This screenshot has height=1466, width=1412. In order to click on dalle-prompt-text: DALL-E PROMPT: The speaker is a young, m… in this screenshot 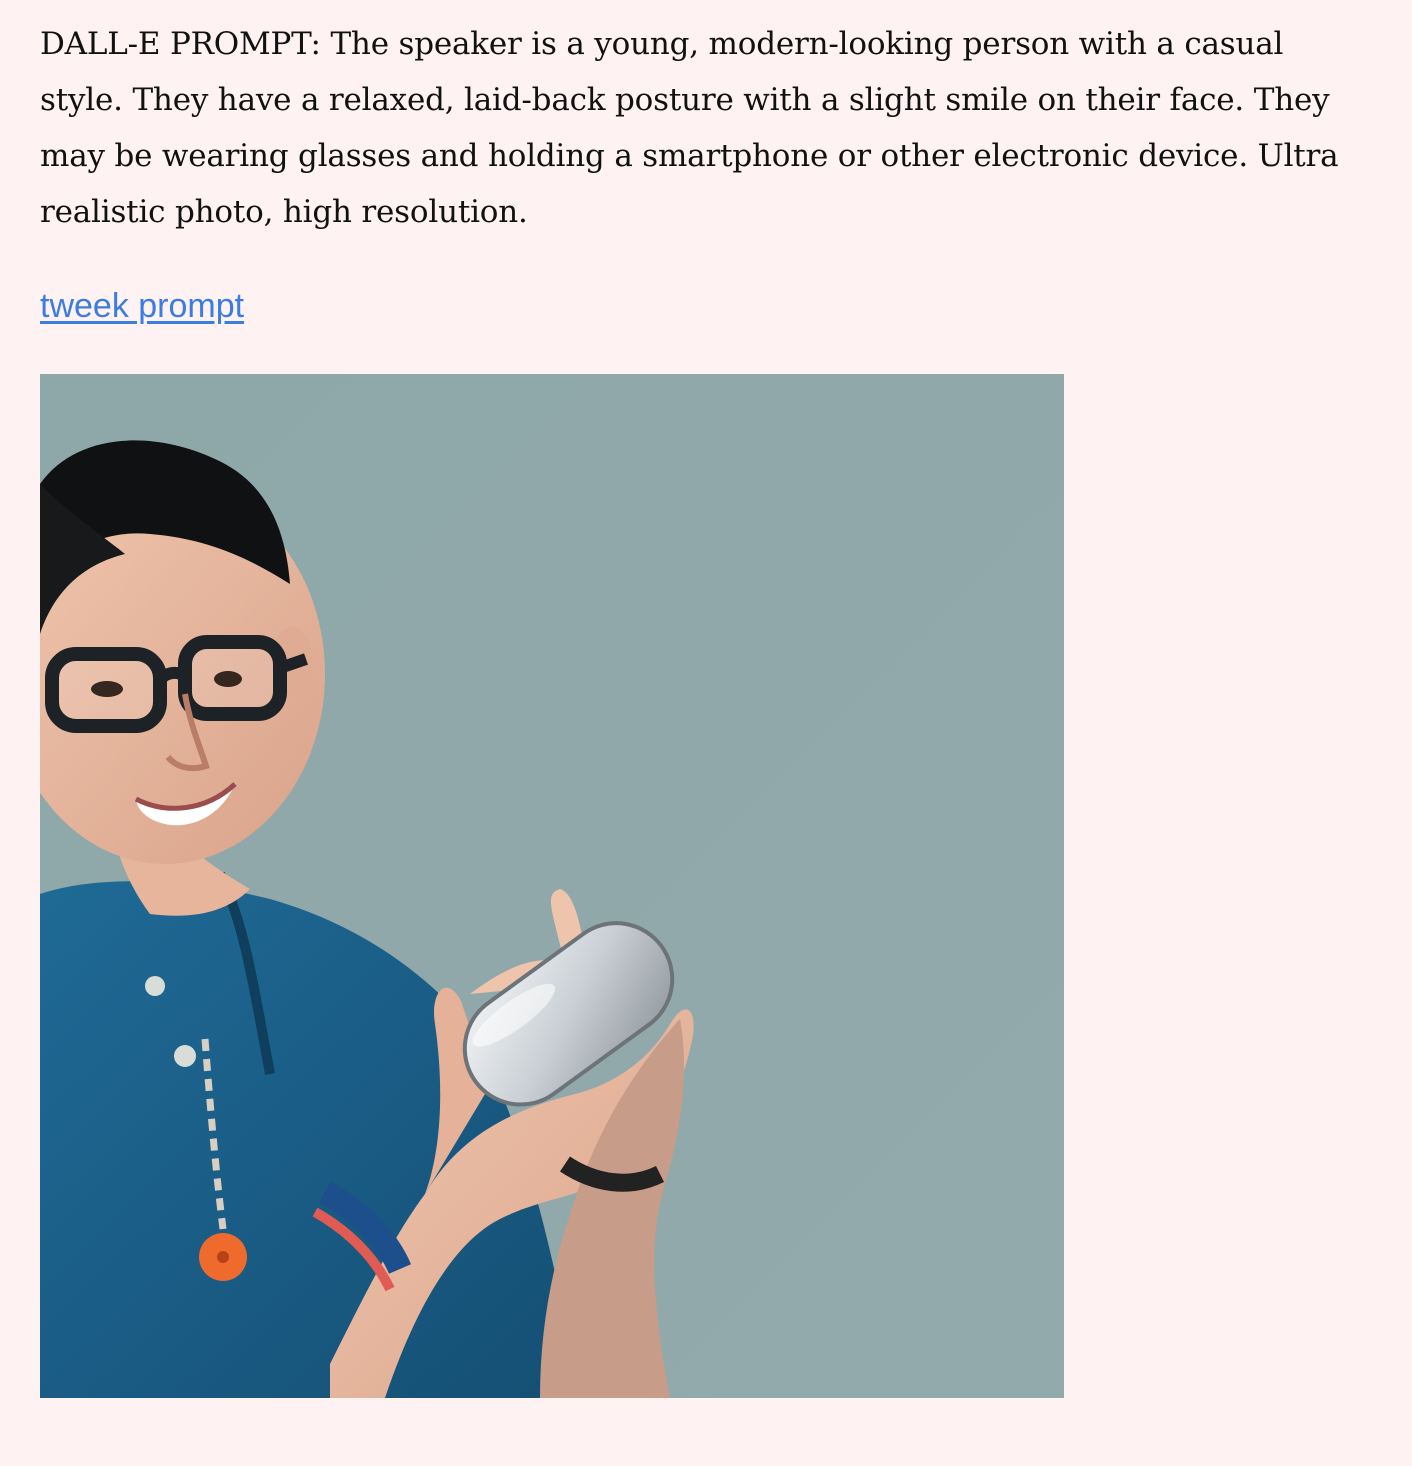, I will do `click(689, 128)`.